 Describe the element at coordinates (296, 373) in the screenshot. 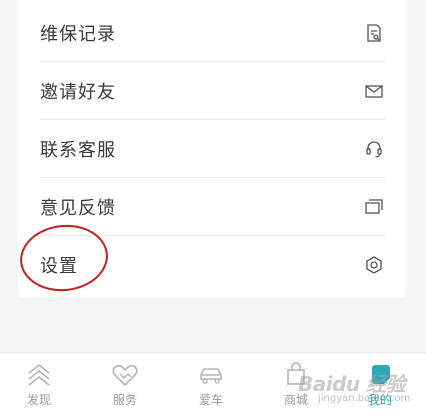

I see `shopping-bag-icon` at that location.